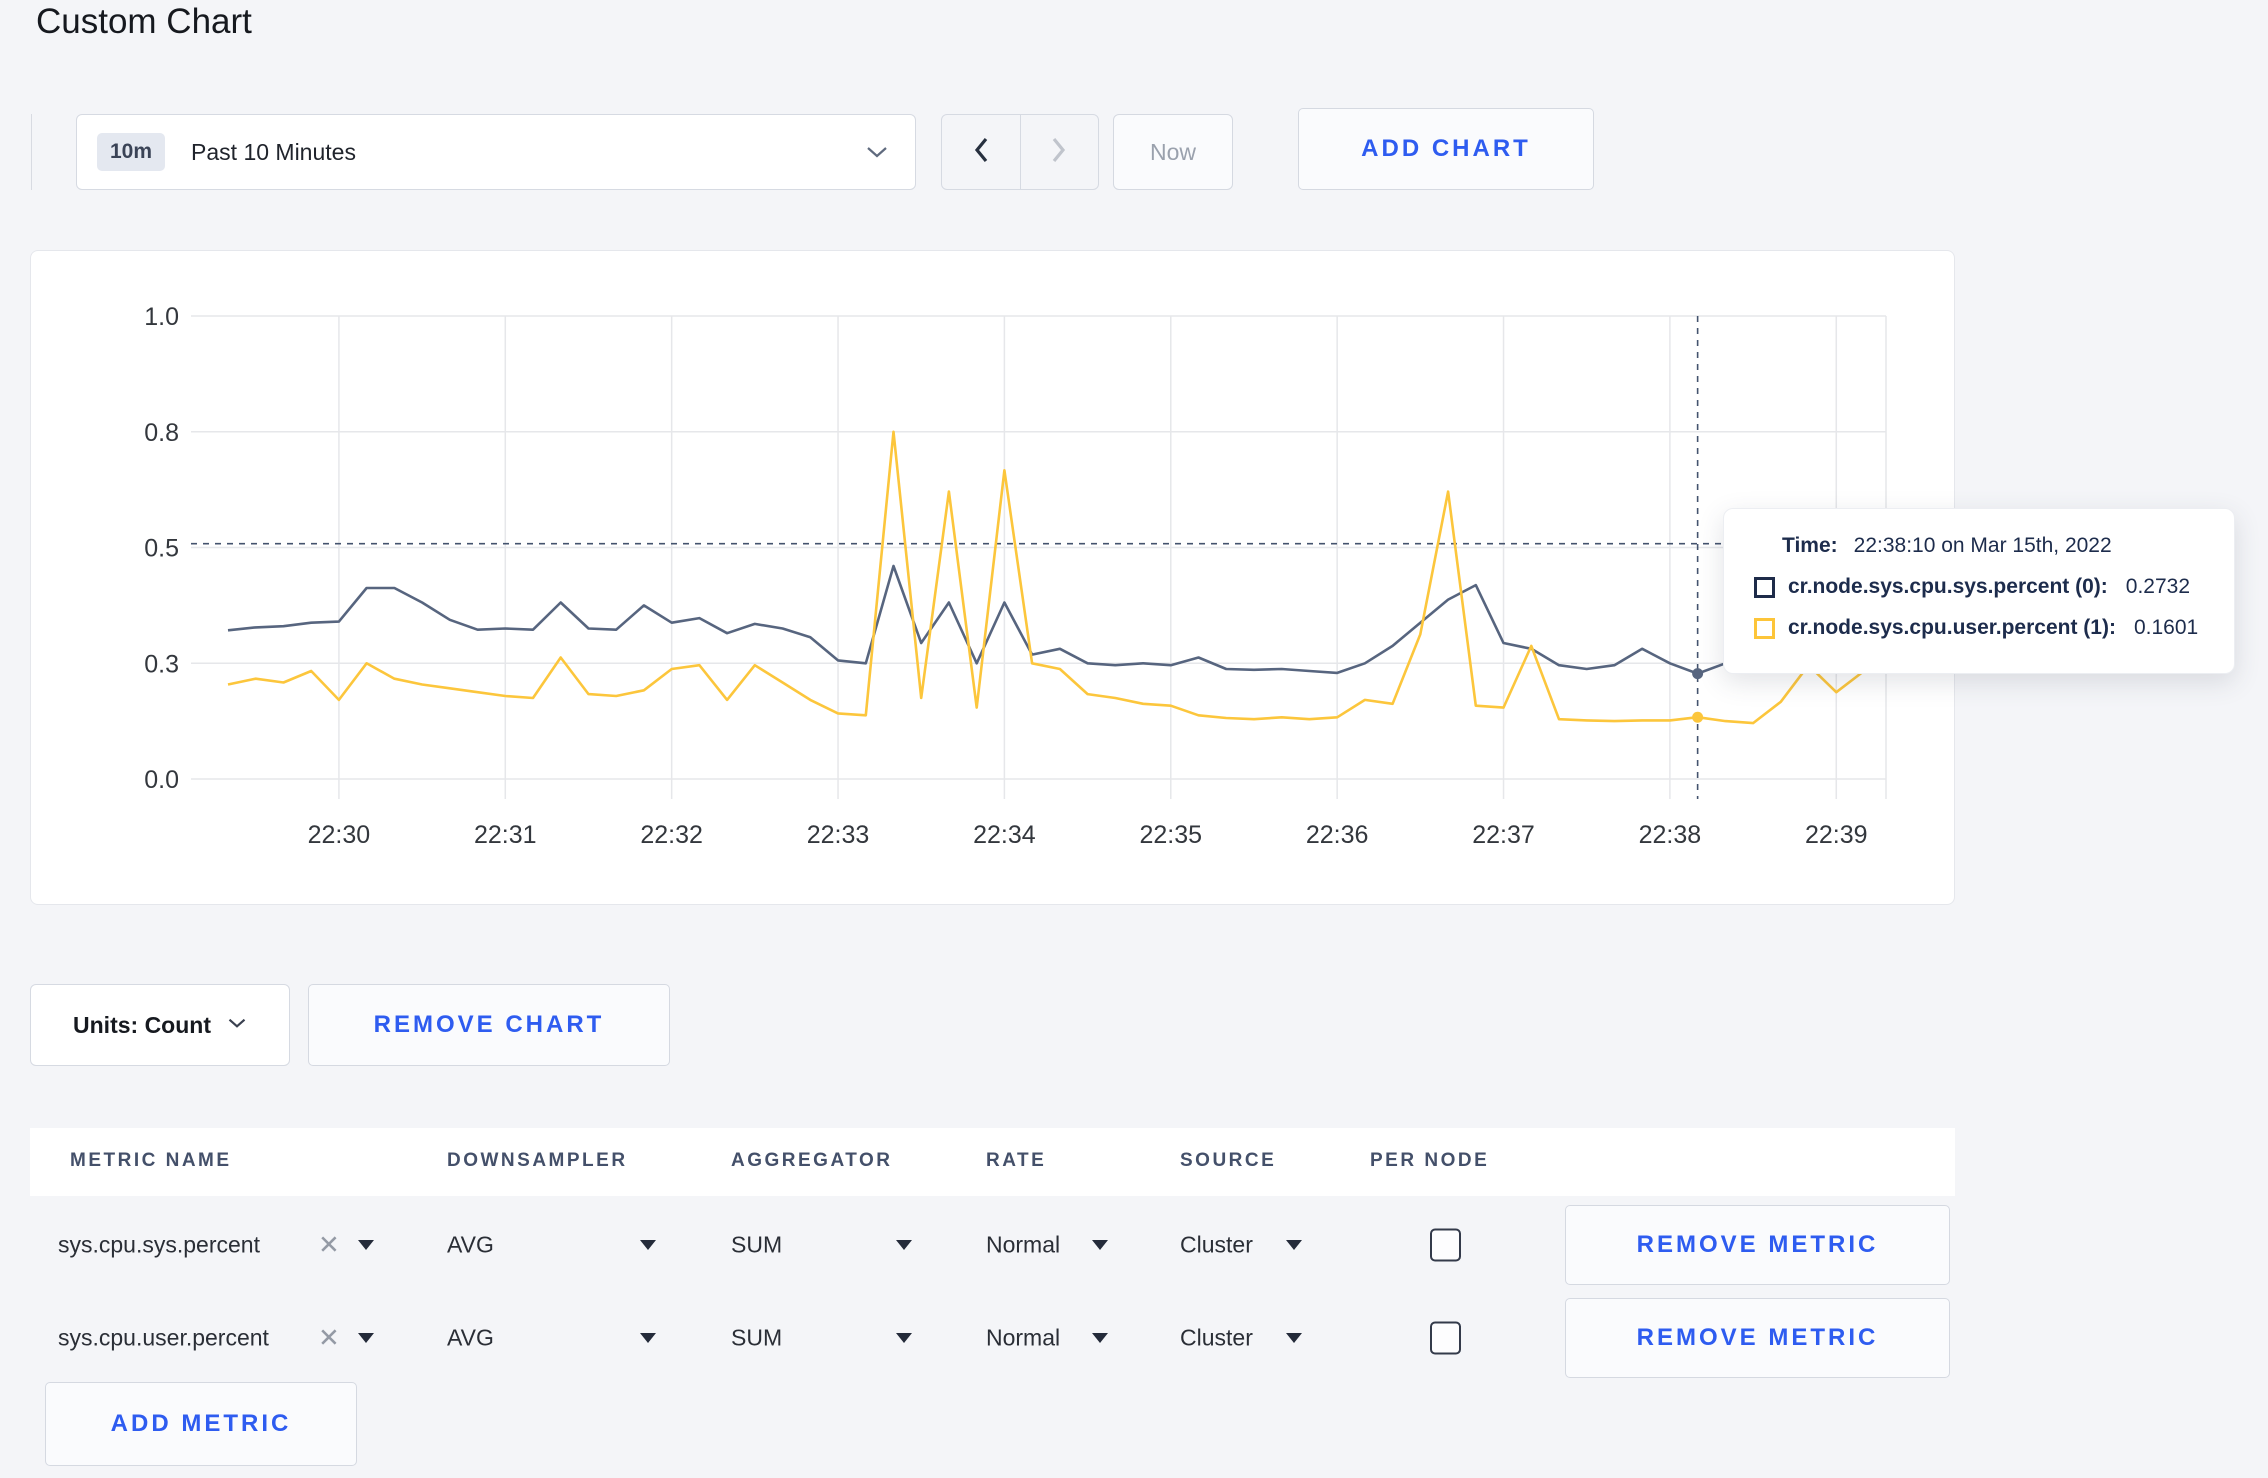  Describe the element at coordinates (161, 780) in the screenshot. I see `svg-text: 0.0` at that location.